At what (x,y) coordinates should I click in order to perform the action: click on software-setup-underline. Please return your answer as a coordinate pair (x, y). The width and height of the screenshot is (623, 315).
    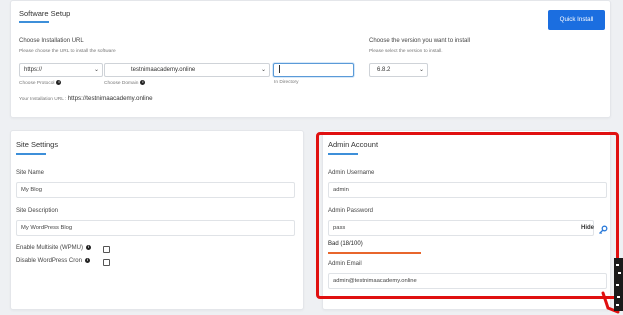
    Looking at the image, I should click on (34, 22).